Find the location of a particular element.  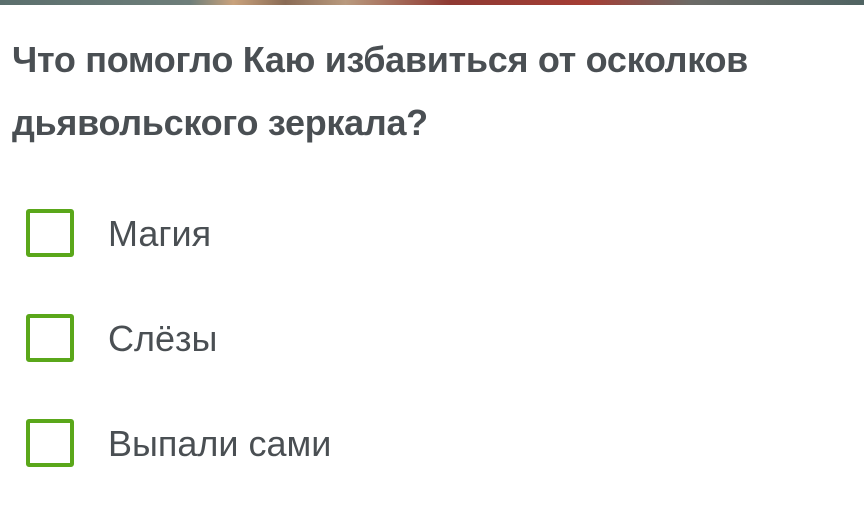

header-image-strip is located at coordinates (432, 2).